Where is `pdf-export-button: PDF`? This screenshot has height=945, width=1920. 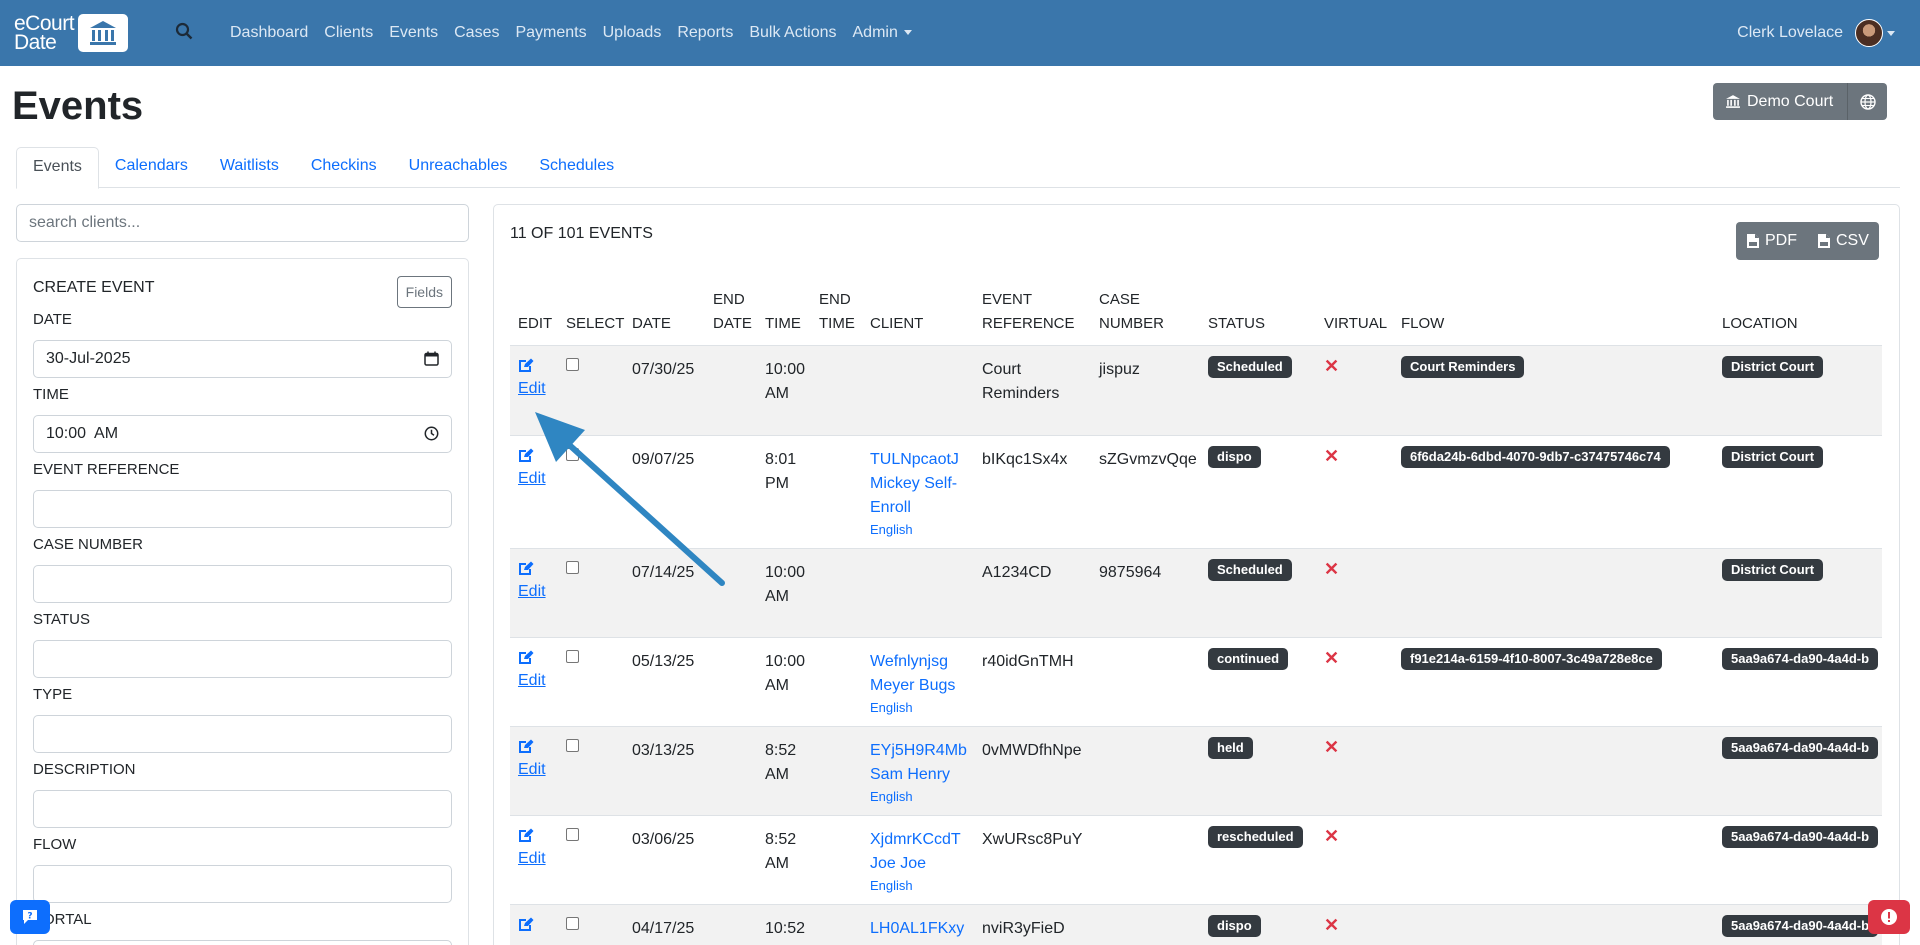
pdf-export-button: PDF is located at coordinates (1771, 241).